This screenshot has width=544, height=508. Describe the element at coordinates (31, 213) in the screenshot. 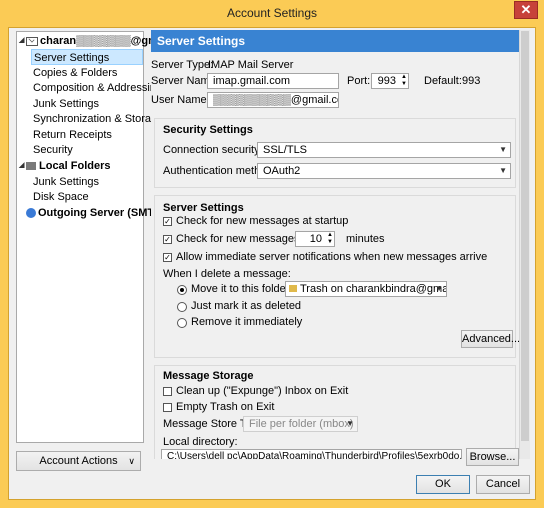

I see `smtp-globe-icon` at that location.